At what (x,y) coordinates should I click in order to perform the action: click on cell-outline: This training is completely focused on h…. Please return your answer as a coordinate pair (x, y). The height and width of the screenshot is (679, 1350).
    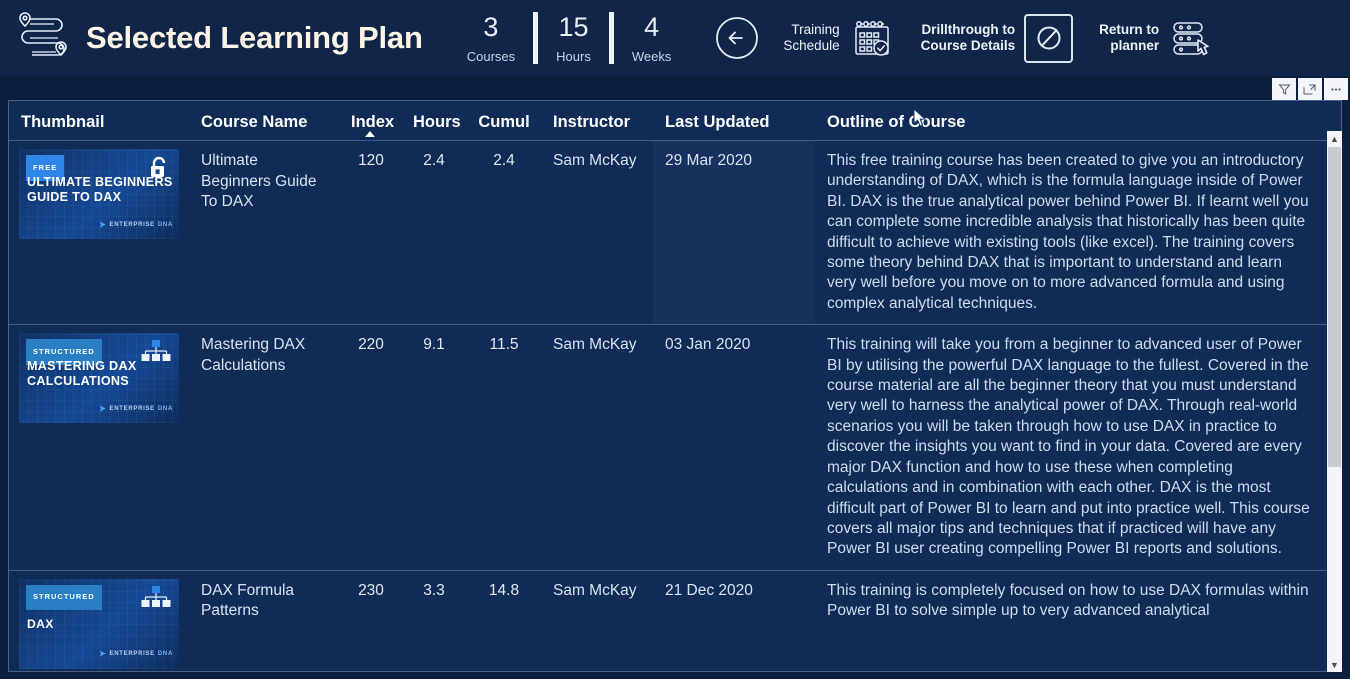
    Looking at the image, I should click on (1071, 620).